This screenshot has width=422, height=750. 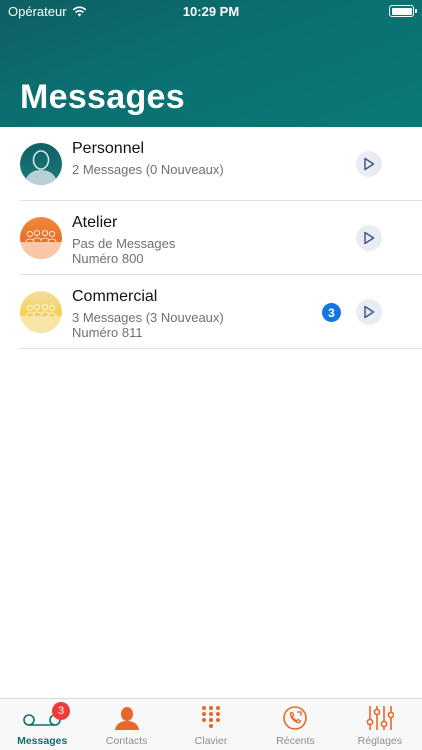 What do you see at coordinates (42, 741) in the screenshot?
I see `tab-label: Messages` at bounding box center [42, 741].